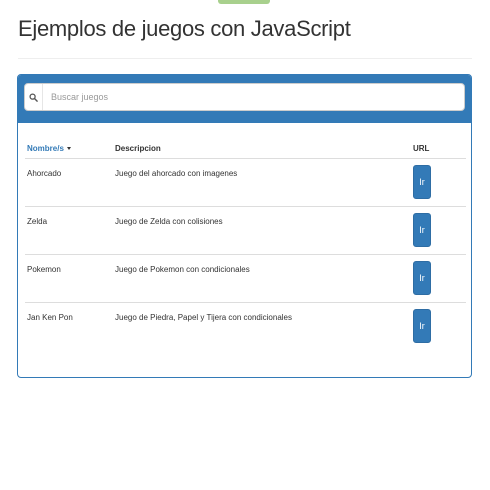  What do you see at coordinates (69, 146) in the screenshot?
I see `column-header-name: Nombre/s` at bounding box center [69, 146].